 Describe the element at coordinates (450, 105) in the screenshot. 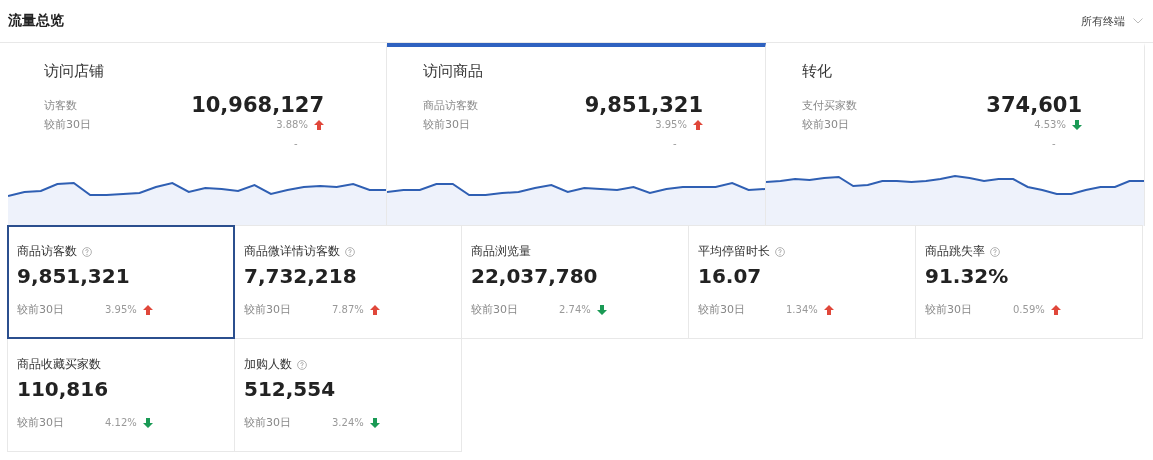

I see `metric-label: 商品访客数` at that location.